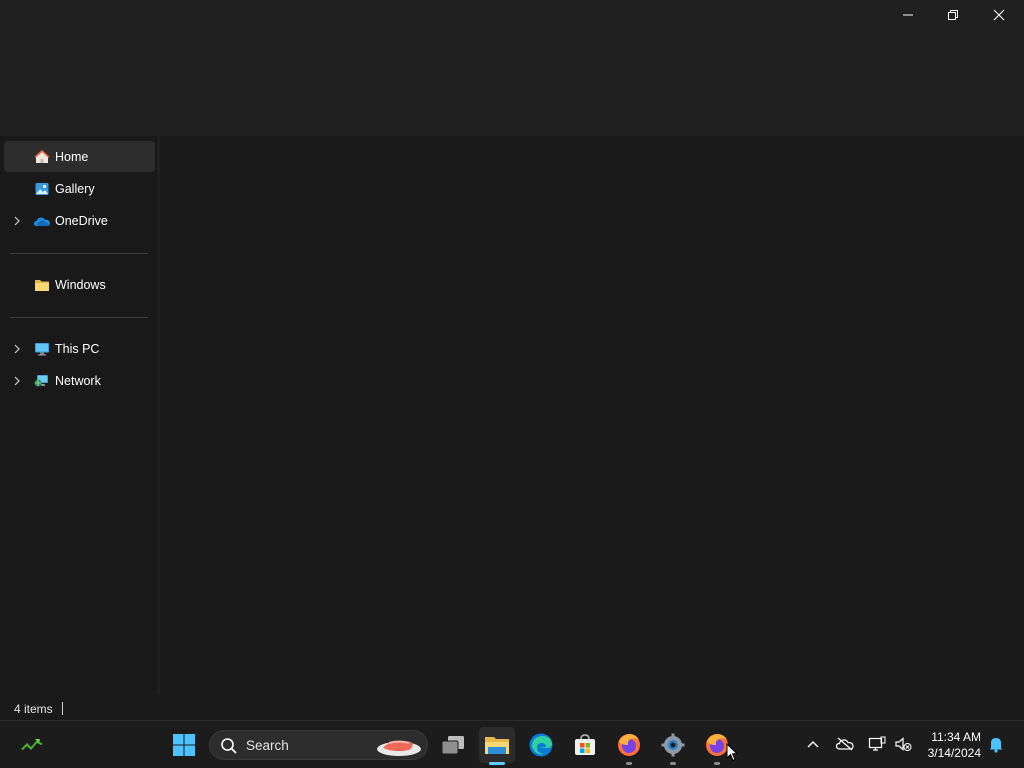 The height and width of the screenshot is (768, 1024). What do you see at coordinates (42, 285) in the screenshot?
I see `folder-icon` at bounding box center [42, 285].